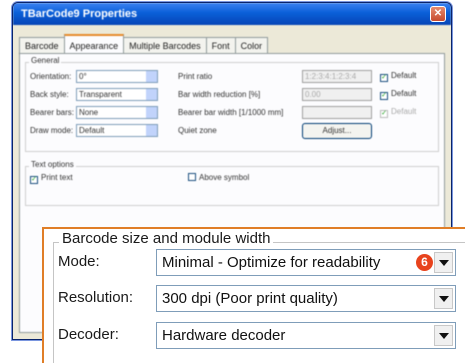  Describe the element at coordinates (438, 14) in the screenshot. I see `close-button: ✕` at that location.